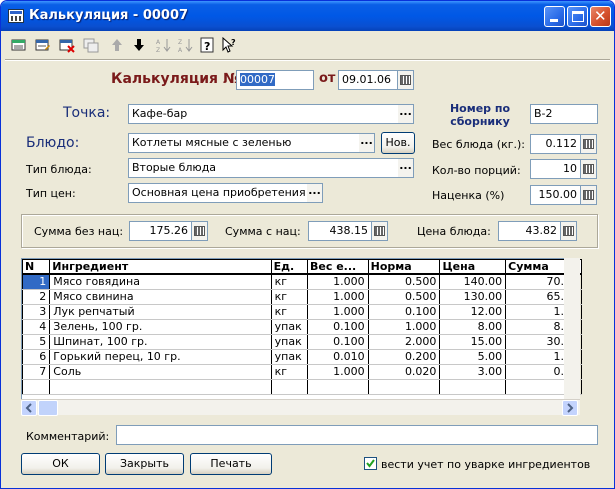 This screenshot has height=489, width=615. I want to click on table-row: 5 Шпинат, 100 гр. упак 0.100 2.000 15.00 30.00, so click(301, 342).